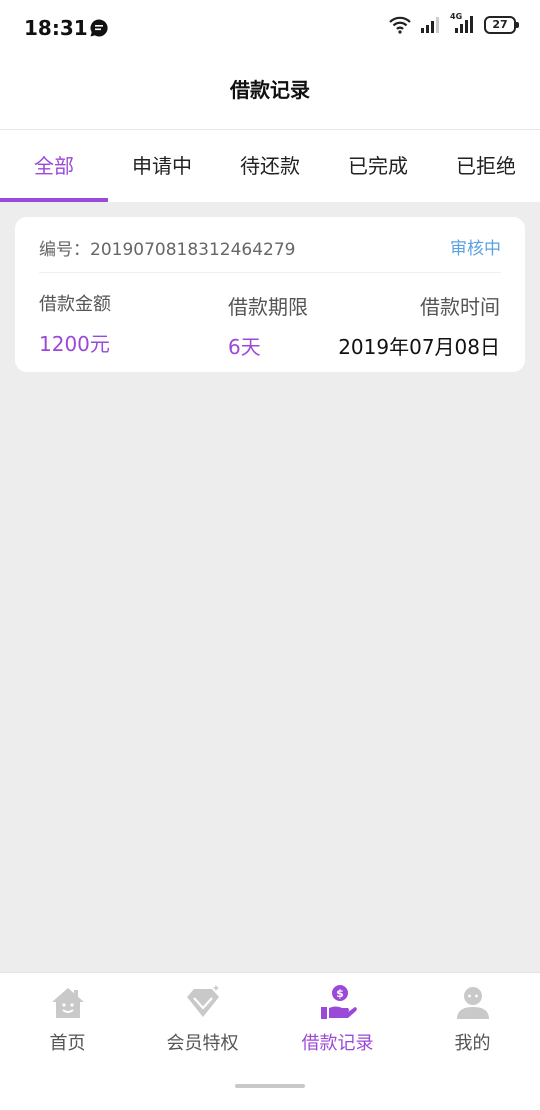 The width and height of the screenshot is (540, 1110). What do you see at coordinates (486, 166) in the screenshot?
I see `tab-rejected: 已拒绝` at bounding box center [486, 166].